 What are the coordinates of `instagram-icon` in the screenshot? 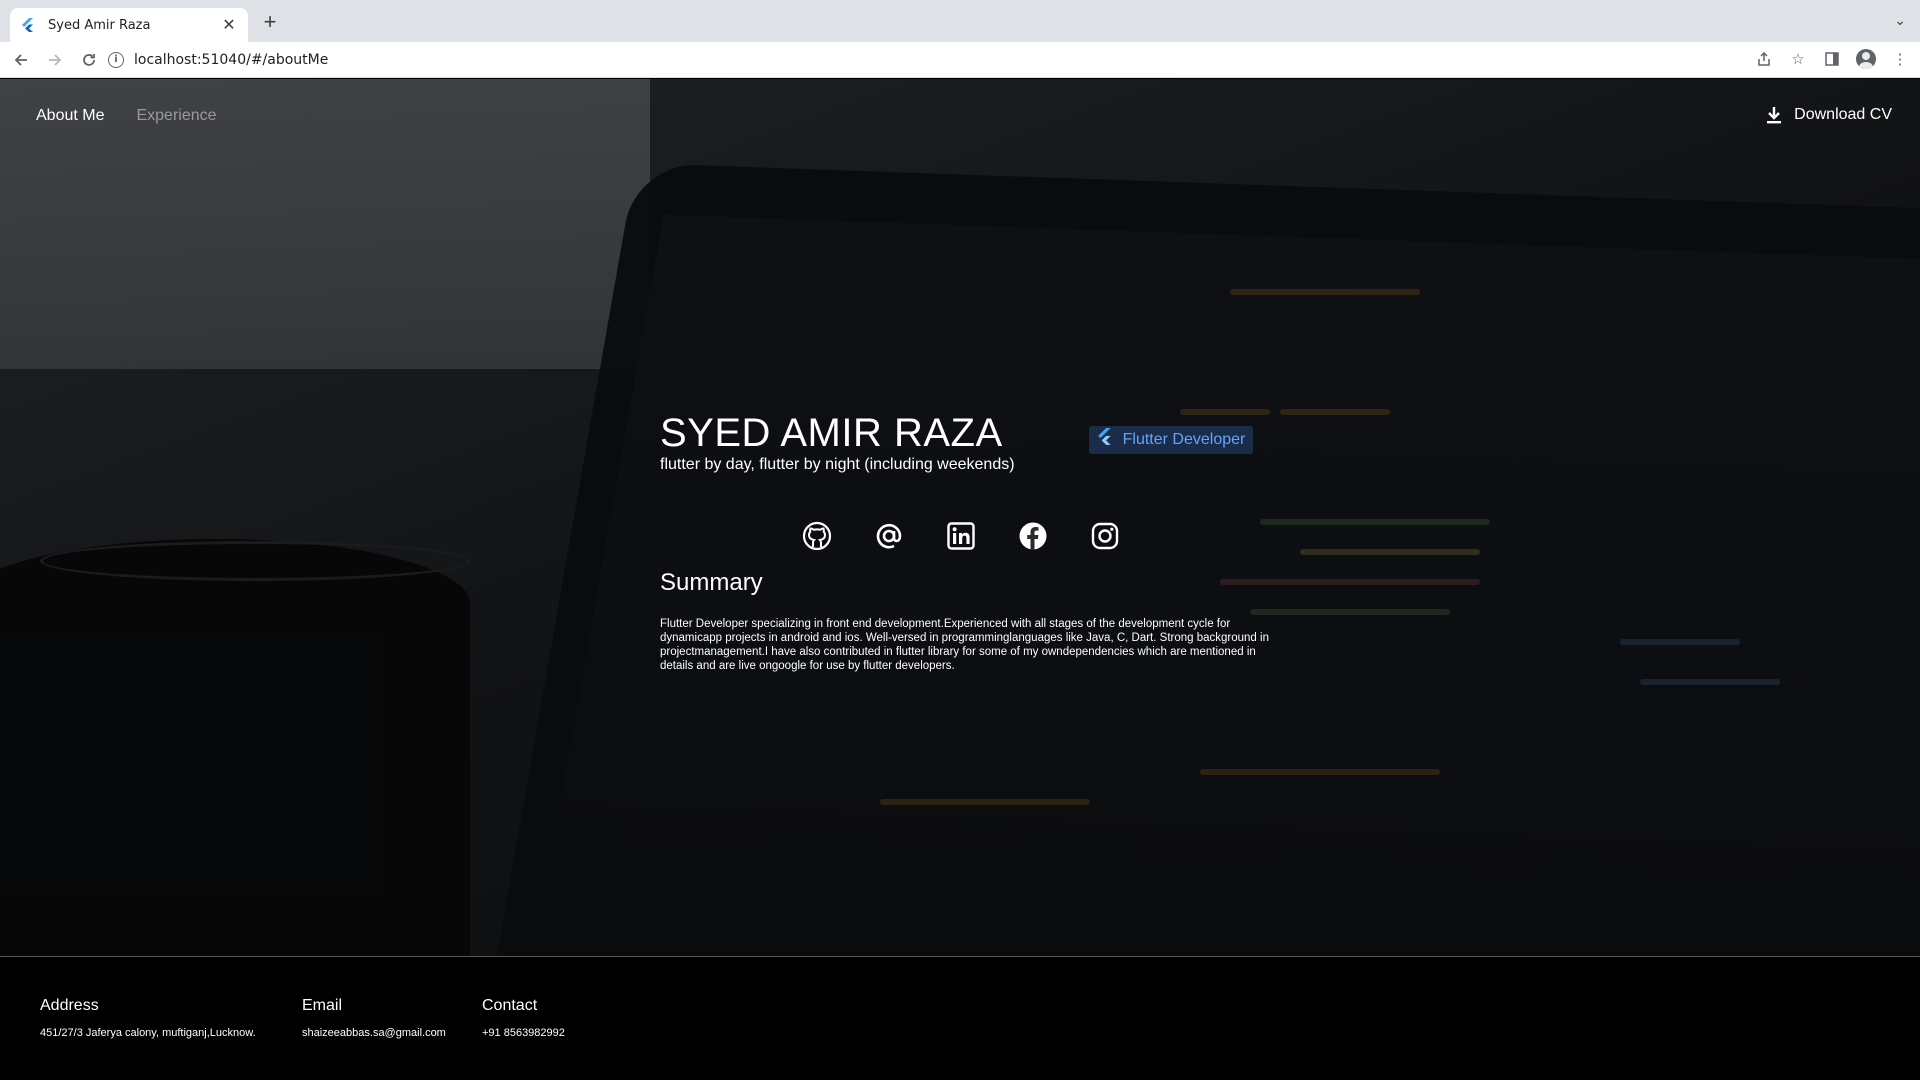 It's located at (1105, 536).